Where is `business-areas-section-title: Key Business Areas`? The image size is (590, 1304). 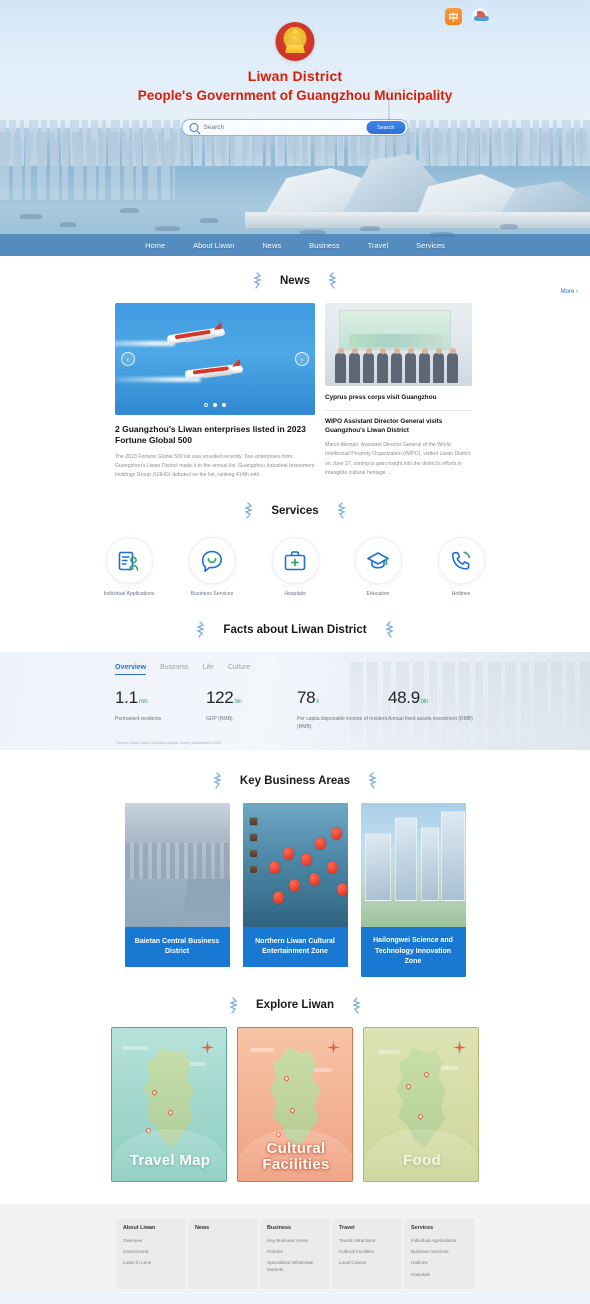 business-areas-section-title: Key Business Areas is located at coordinates (295, 780).